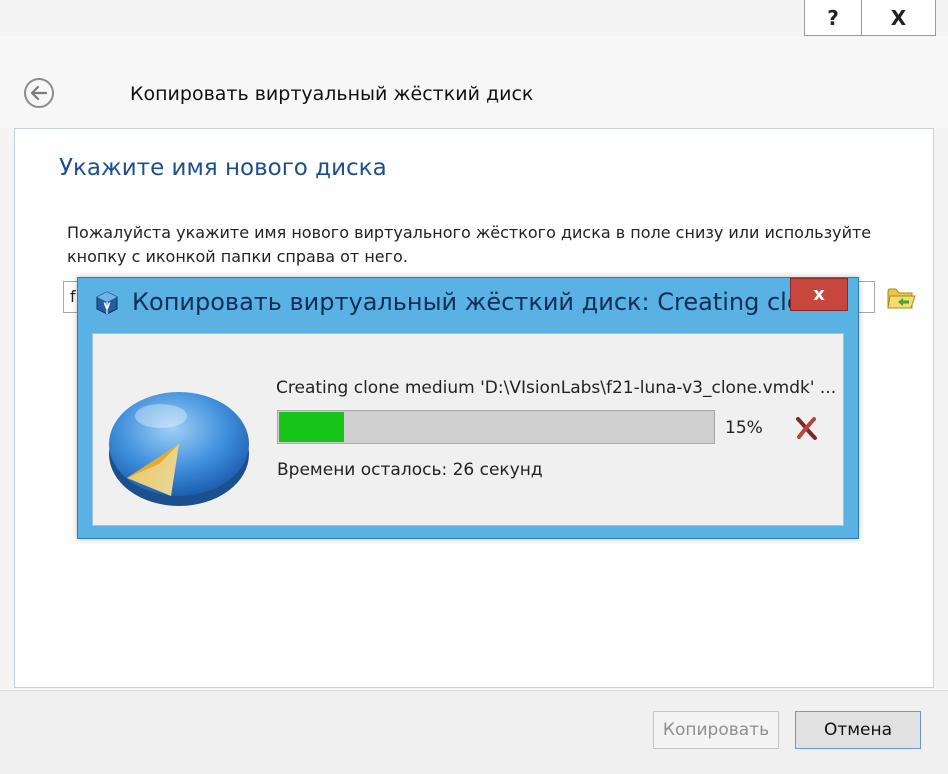 The width and height of the screenshot is (948, 774). Describe the element at coordinates (744, 428) in the screenshot. I see `progress-percent: 15%` at that location.